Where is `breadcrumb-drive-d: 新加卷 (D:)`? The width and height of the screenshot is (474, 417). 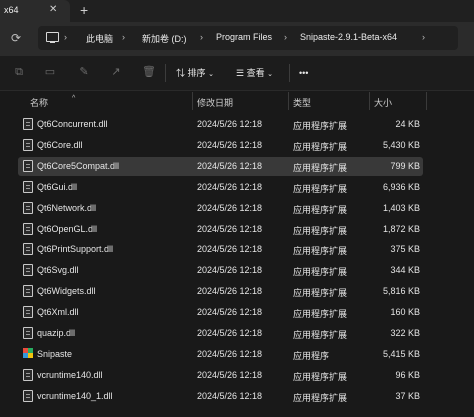
breadcrumb-drive-d: 新加卷 (D:) is located at coordinates (164, 38).